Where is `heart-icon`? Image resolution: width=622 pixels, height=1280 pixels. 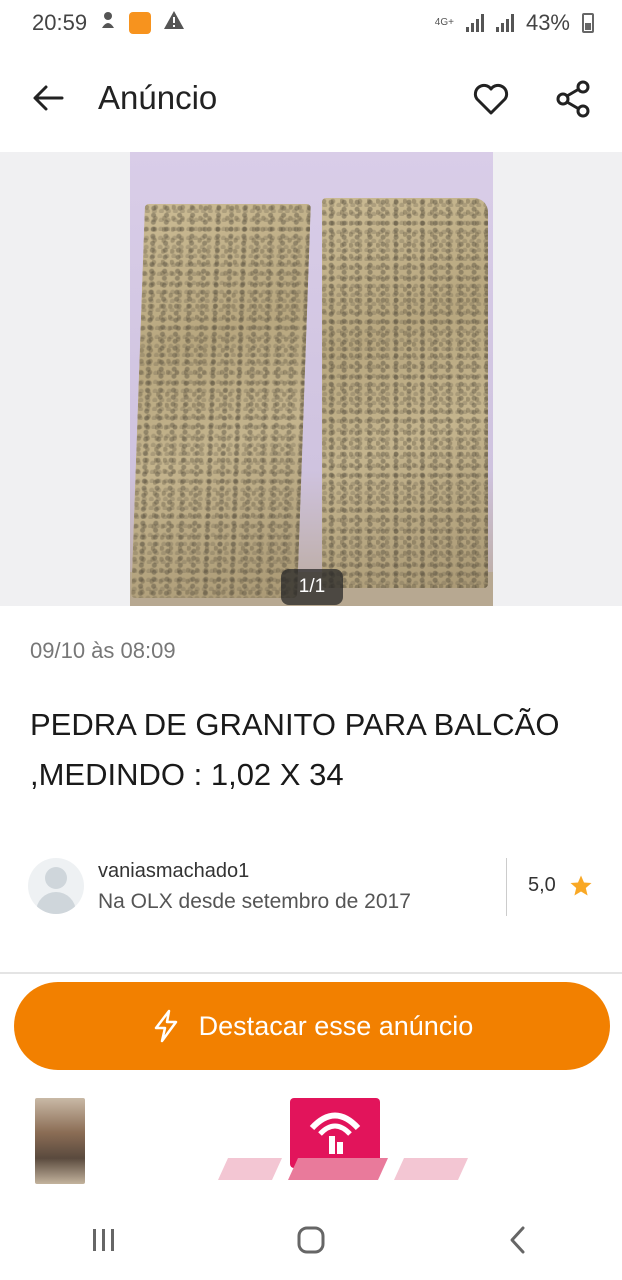 heart-icon is located at coordinates (491, 99).